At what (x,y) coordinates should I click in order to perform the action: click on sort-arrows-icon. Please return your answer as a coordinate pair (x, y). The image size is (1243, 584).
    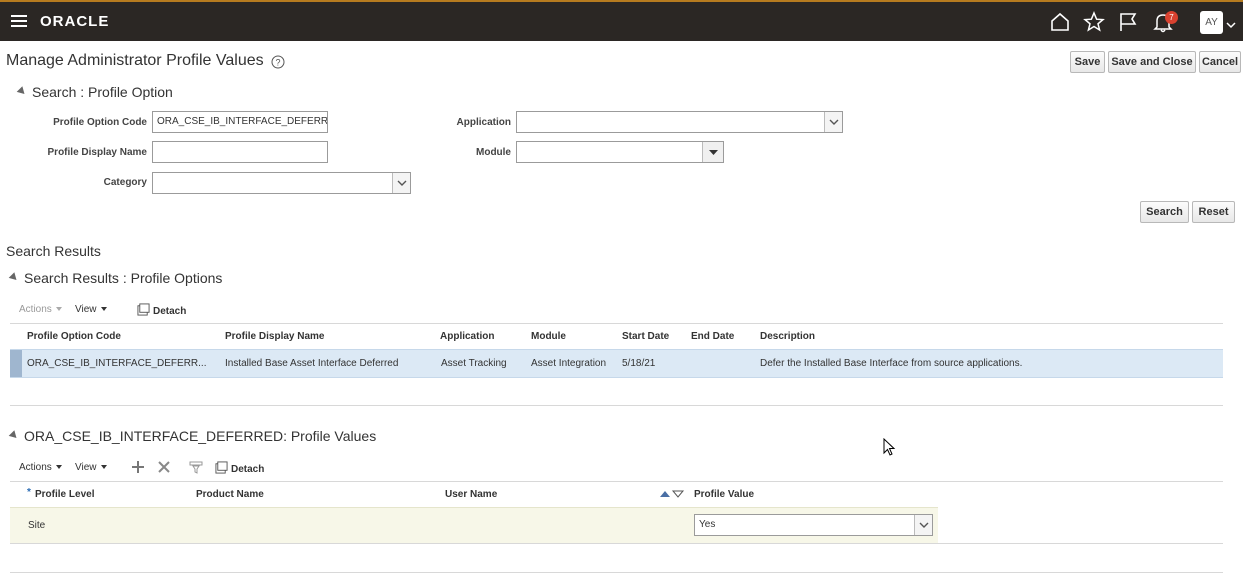
    Looking at the image, I should click on (672, 495).